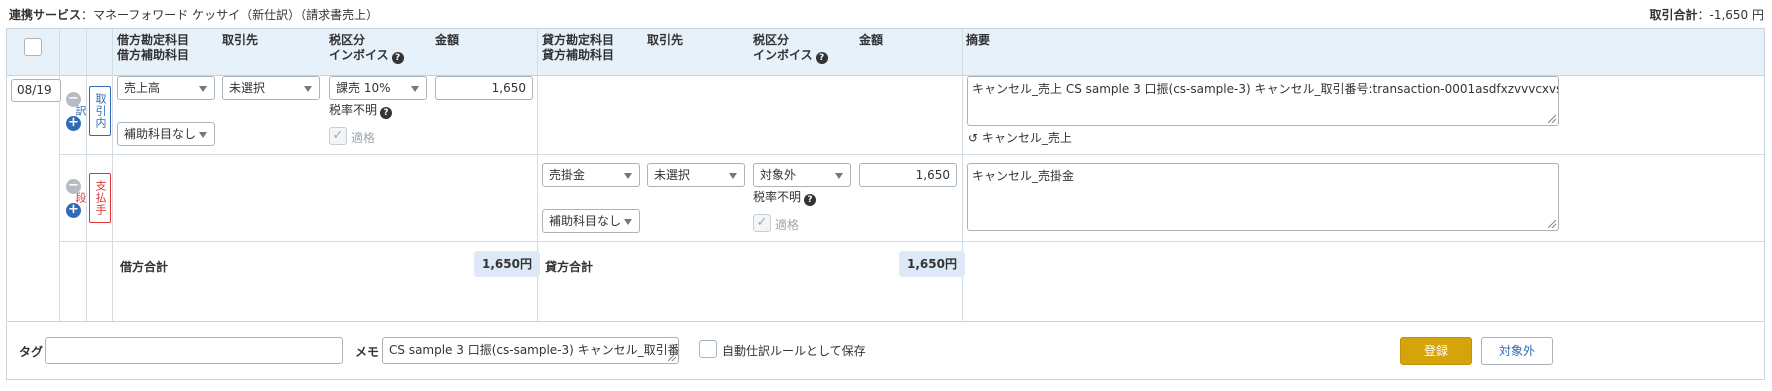  What do you see at coordinates (240, 40) in the screenshot?
I see `header-debit-partner: 取引先` at bounding box center [240, 40].